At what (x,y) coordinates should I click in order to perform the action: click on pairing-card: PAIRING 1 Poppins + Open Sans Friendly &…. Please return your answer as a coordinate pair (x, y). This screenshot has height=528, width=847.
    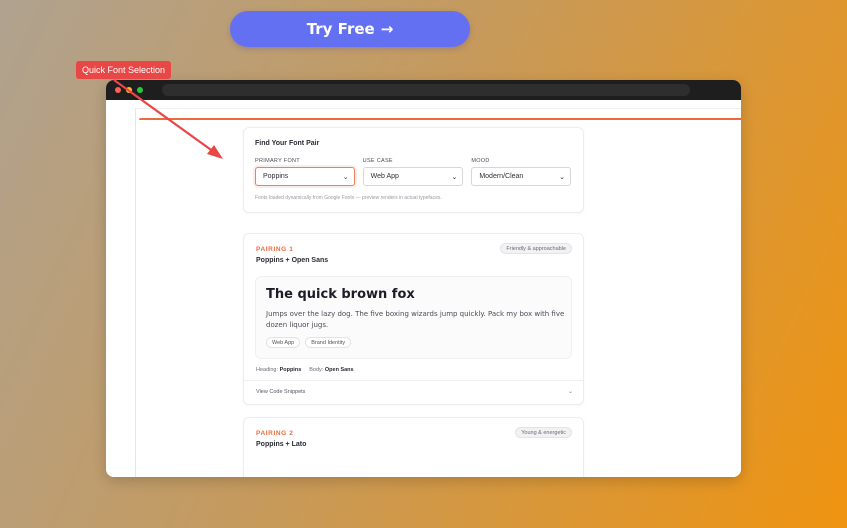
    Looking at the image, I should click on (413, 319).